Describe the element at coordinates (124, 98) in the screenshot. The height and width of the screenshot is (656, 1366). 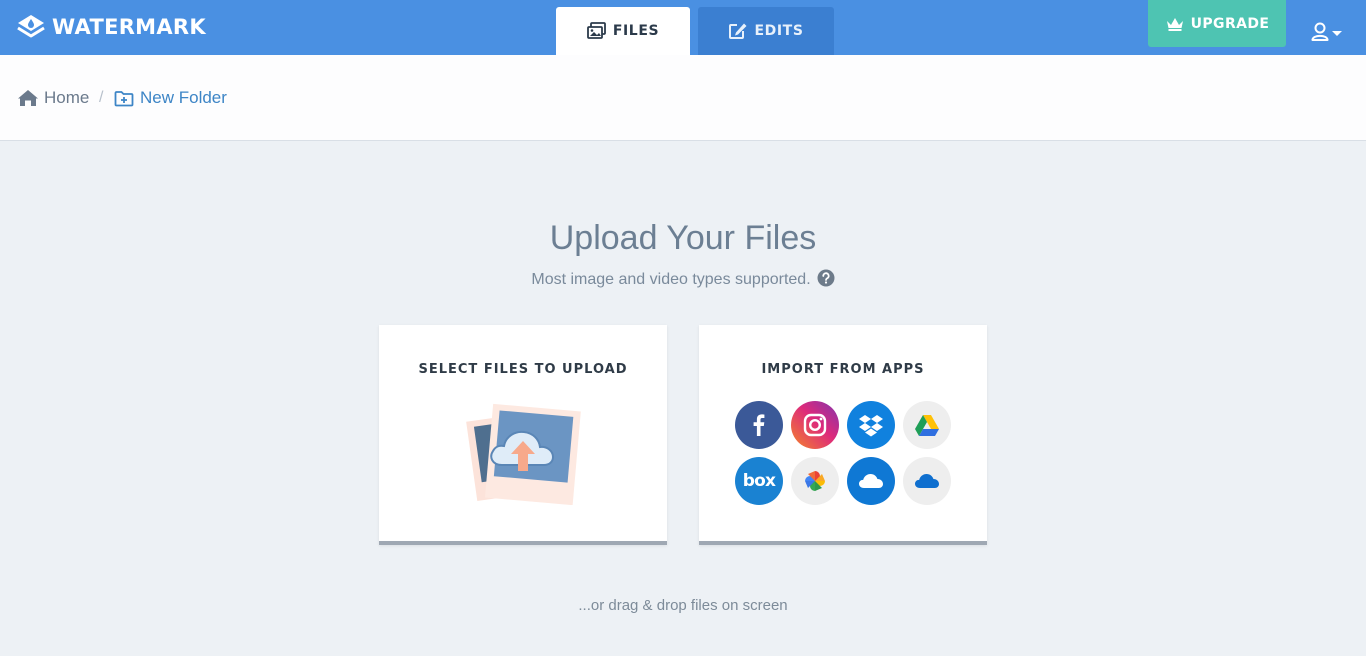
I see `folder-plus-icon` at that location.